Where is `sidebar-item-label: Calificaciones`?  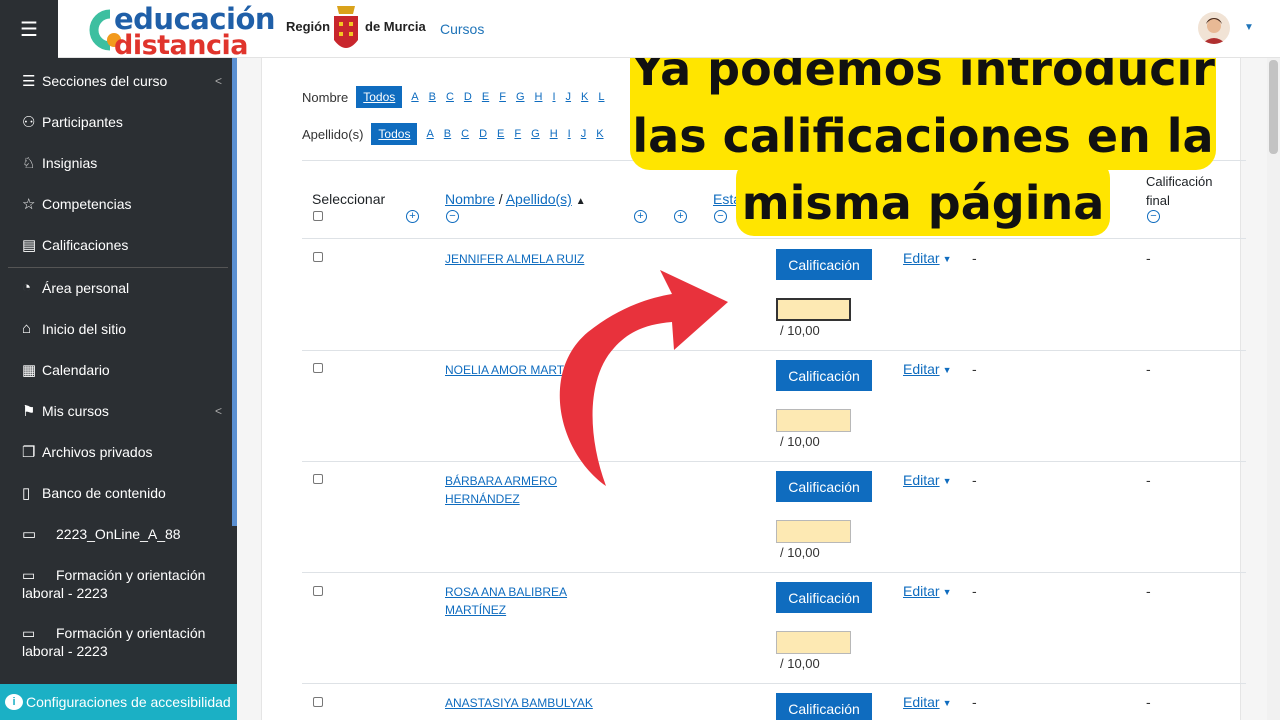
sidebar-item-label: Calificaciones is located at coordinates (85, 245).